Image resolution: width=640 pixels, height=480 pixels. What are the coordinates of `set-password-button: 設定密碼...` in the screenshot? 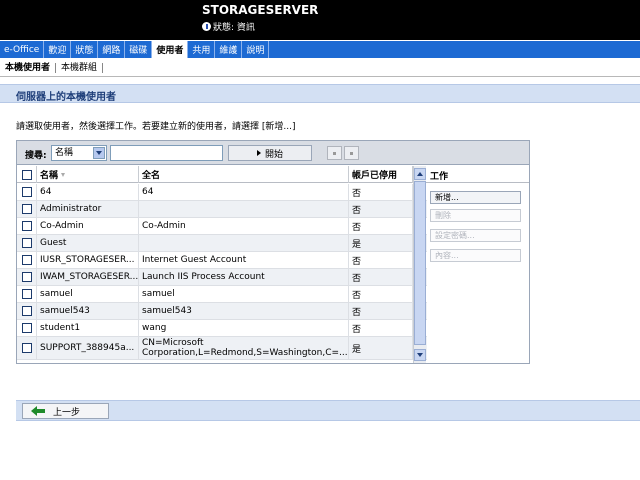 It's located at (475, 235).